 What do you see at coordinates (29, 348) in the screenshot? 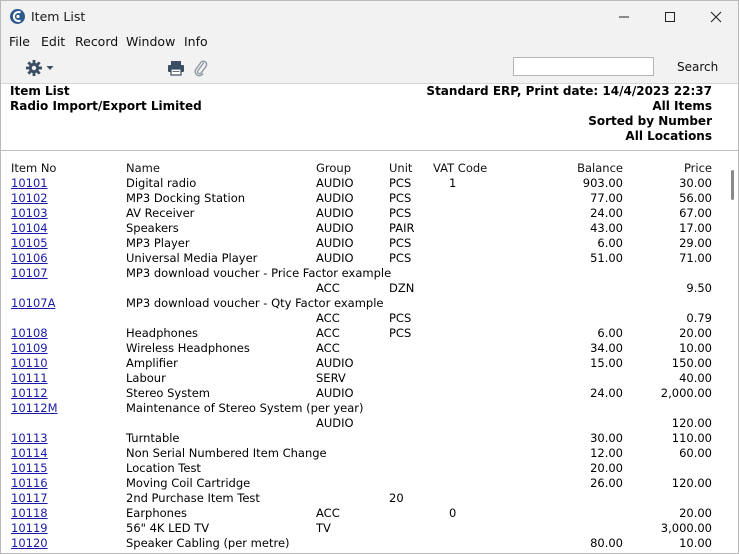
I see `item-number-link: 10109` at bounding box center [29, 348].